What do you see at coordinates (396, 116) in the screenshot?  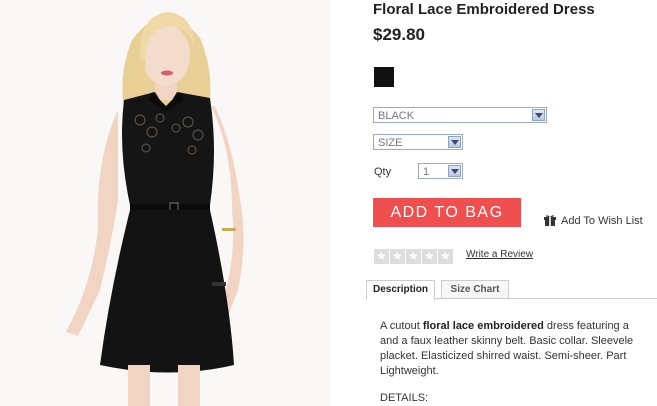 I see `color-select-value: BLACK` at bounding box center [396, 116].